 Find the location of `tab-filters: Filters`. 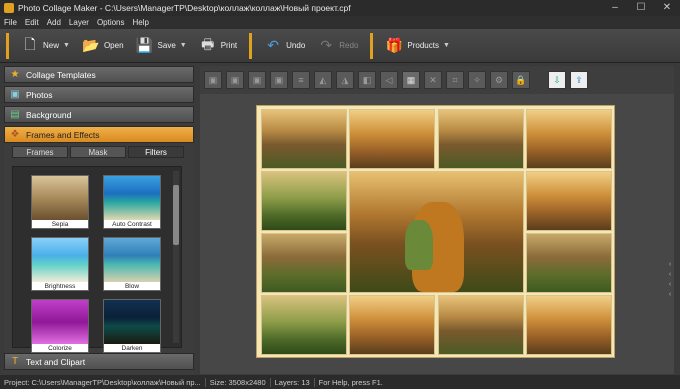

tab-filters: Filters is located at coordinates (156, 152).